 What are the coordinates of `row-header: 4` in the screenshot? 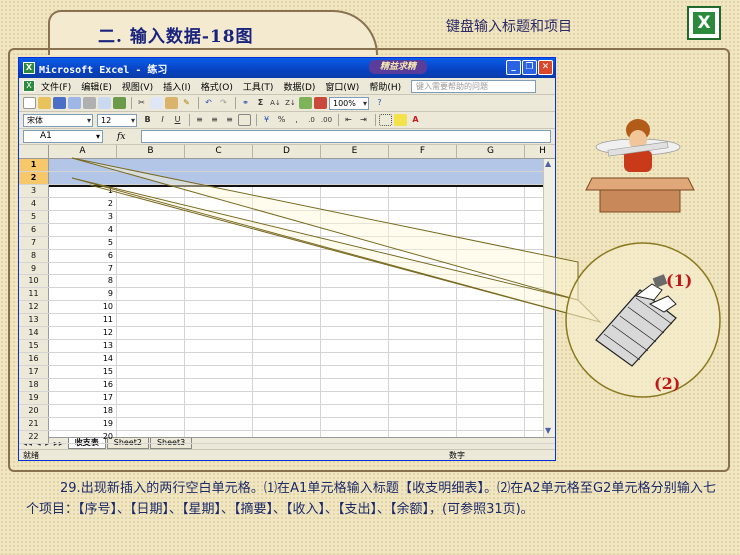 It's located at (34, 203).